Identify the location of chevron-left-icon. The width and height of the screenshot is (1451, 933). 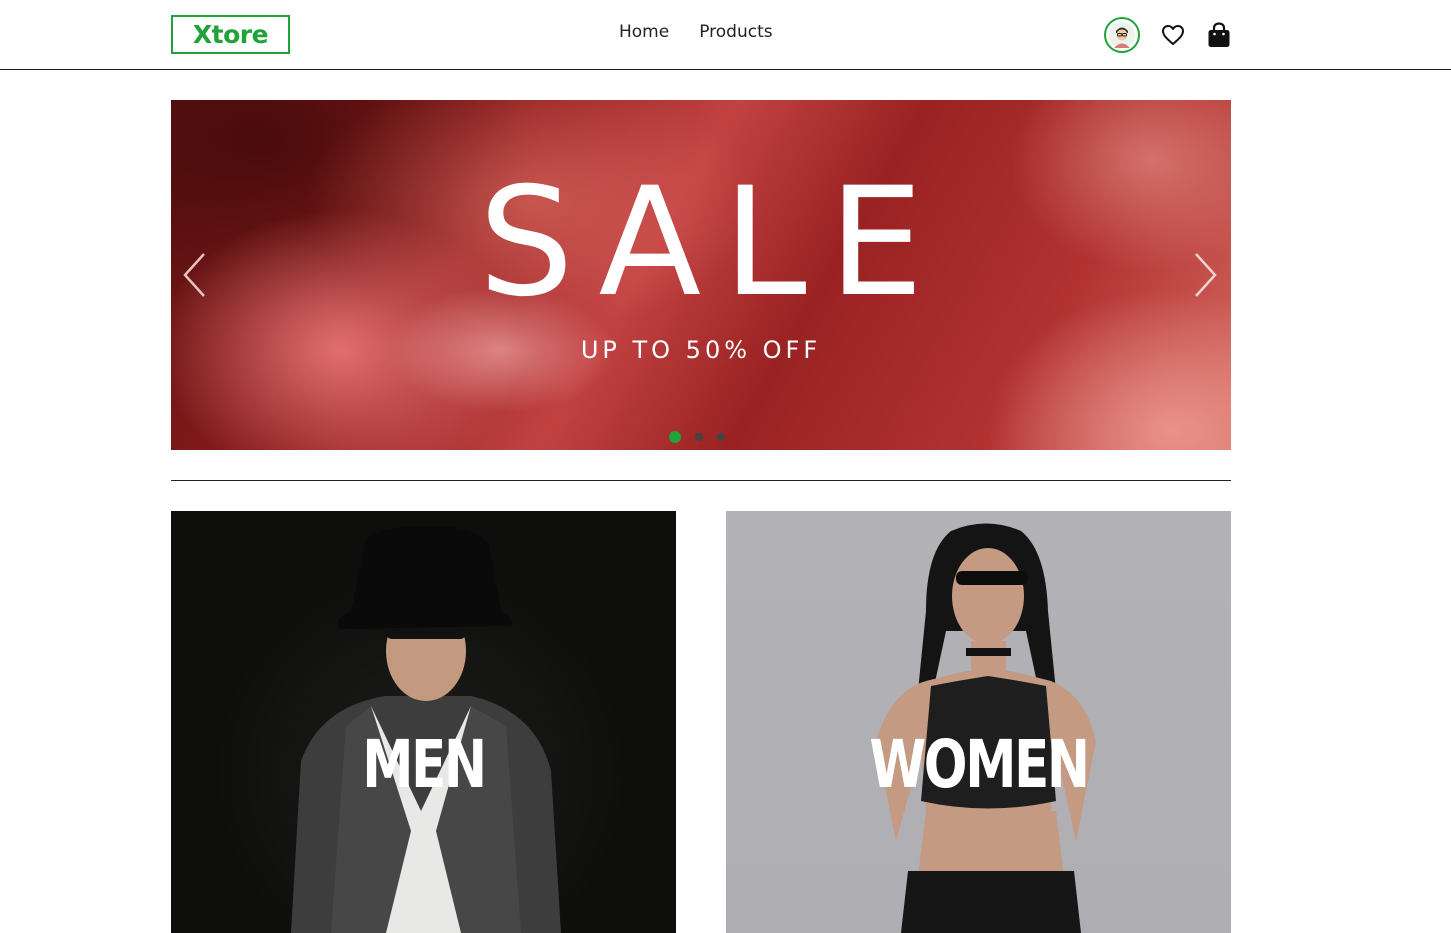
(194, 275).